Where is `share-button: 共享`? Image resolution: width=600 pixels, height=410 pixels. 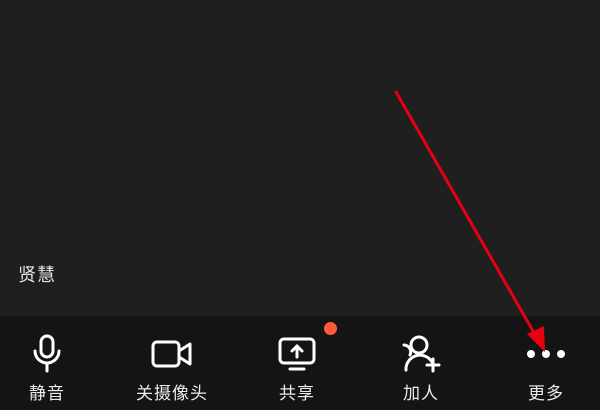 share-button: 共享 is located at coordinates (297, 363).